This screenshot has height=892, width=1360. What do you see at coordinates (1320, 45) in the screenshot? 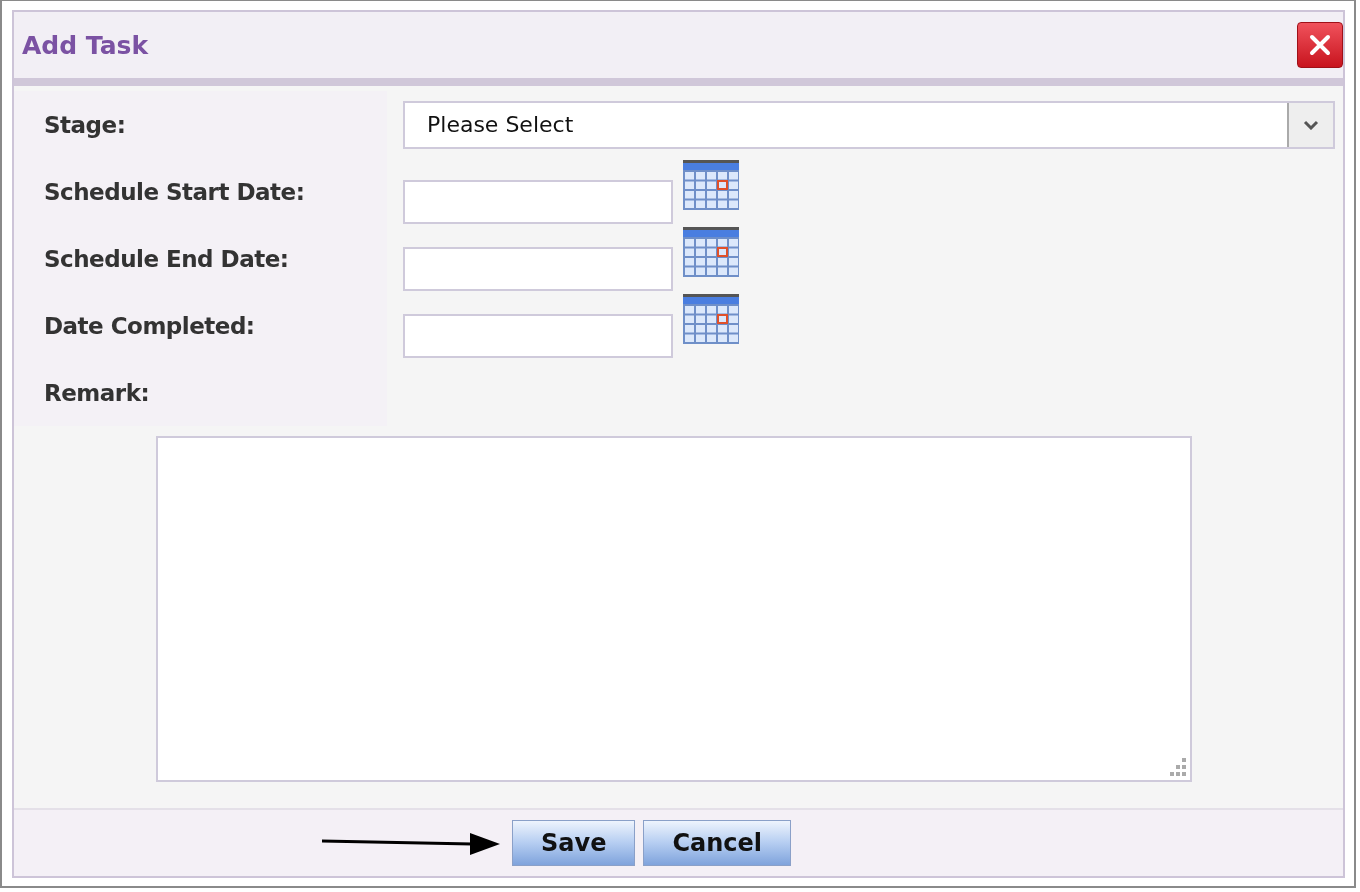
I see `close-button` at bounding box center [1320, 45].